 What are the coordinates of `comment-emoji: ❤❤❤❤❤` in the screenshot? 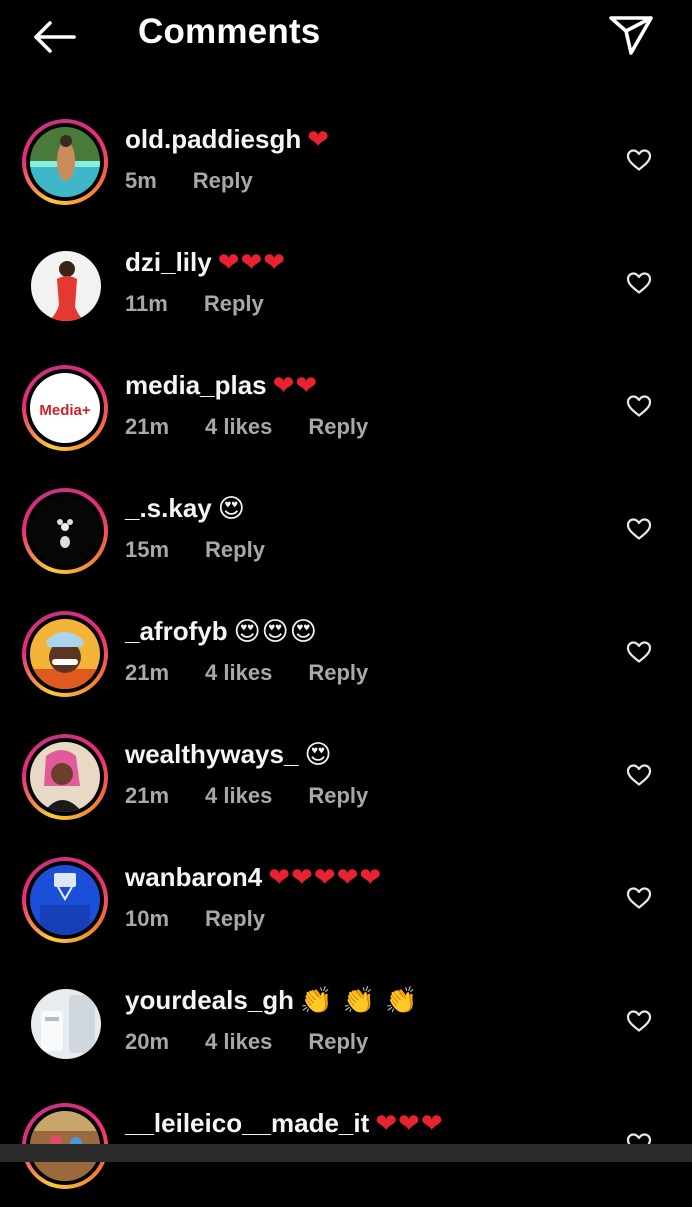 It's located at (325, 878).